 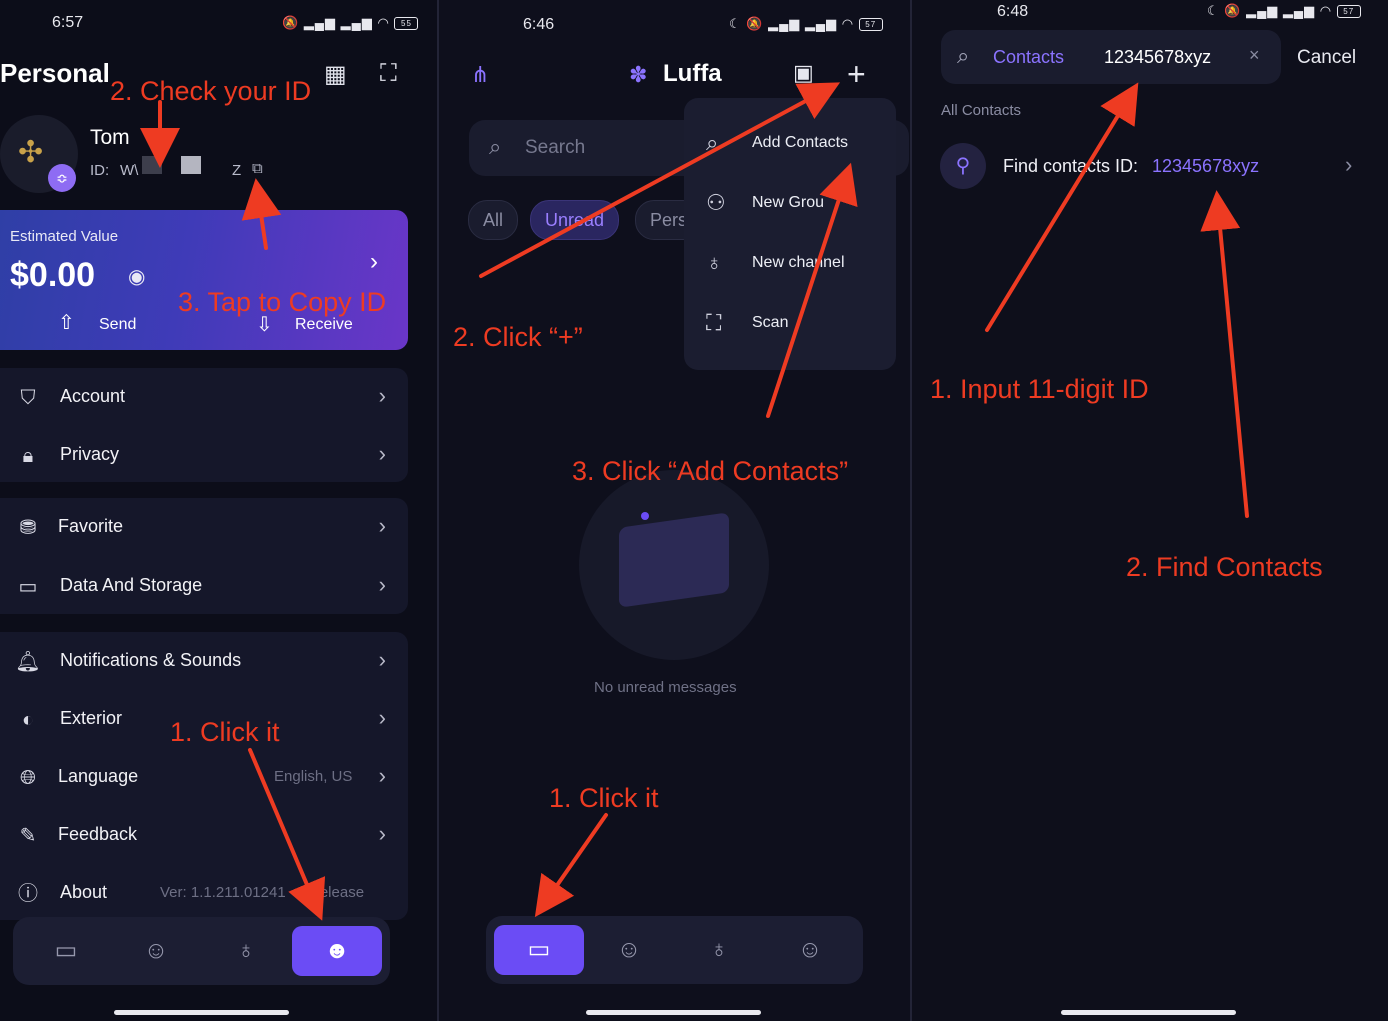 I want to click on arrow-copy-id, so click(x=261, y=214).